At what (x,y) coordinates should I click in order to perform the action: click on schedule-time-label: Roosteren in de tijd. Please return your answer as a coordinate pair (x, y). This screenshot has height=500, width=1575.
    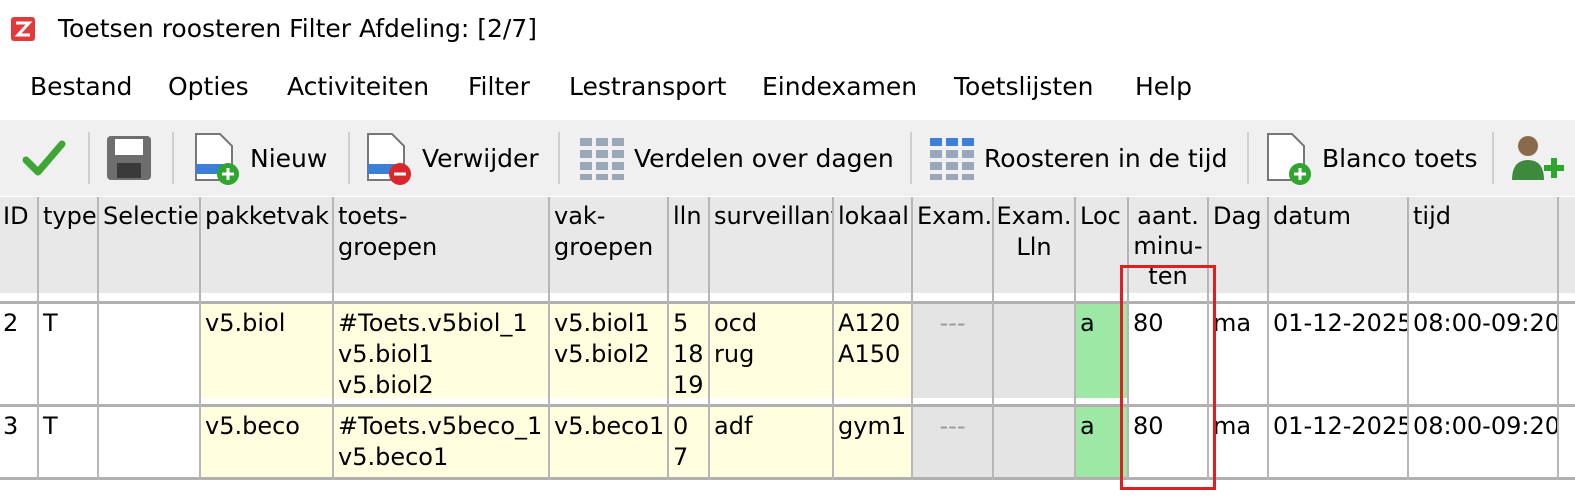
    Looking at the image, I should click on (1106, 158).